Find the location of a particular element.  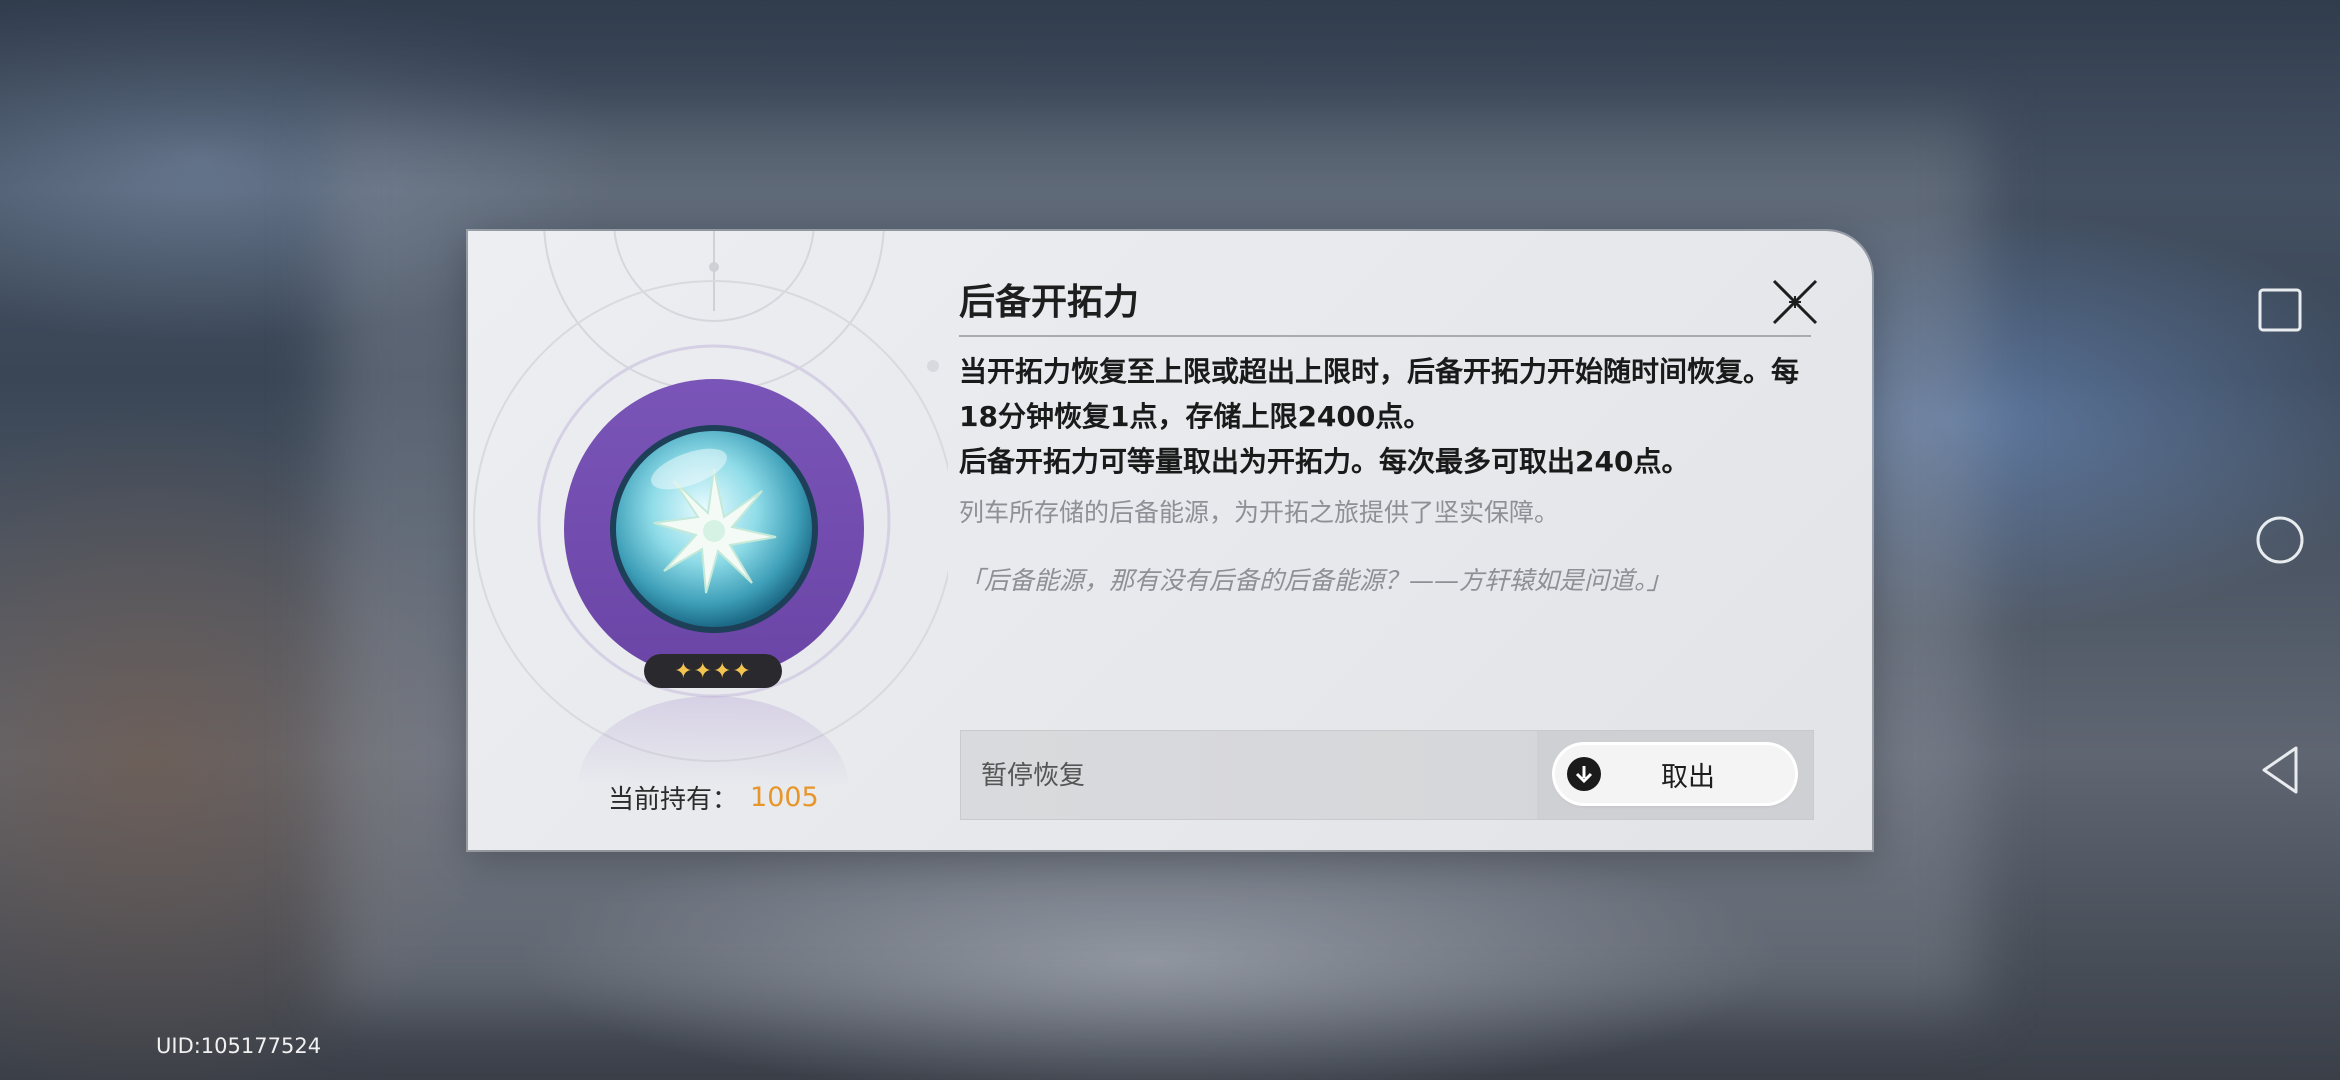

current-holding: 当前持有： 1005 is located at coordinates (728, 797).